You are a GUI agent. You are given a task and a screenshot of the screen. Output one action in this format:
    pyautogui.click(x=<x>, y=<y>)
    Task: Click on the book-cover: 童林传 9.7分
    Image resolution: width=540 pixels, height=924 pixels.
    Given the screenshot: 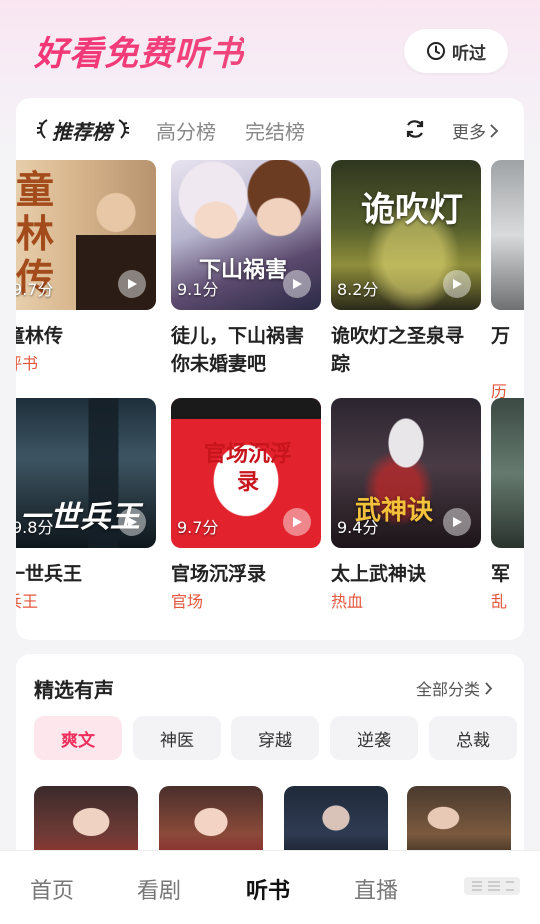 What is the action you would take?
    pyautogui.click(x=86, y=235)
    